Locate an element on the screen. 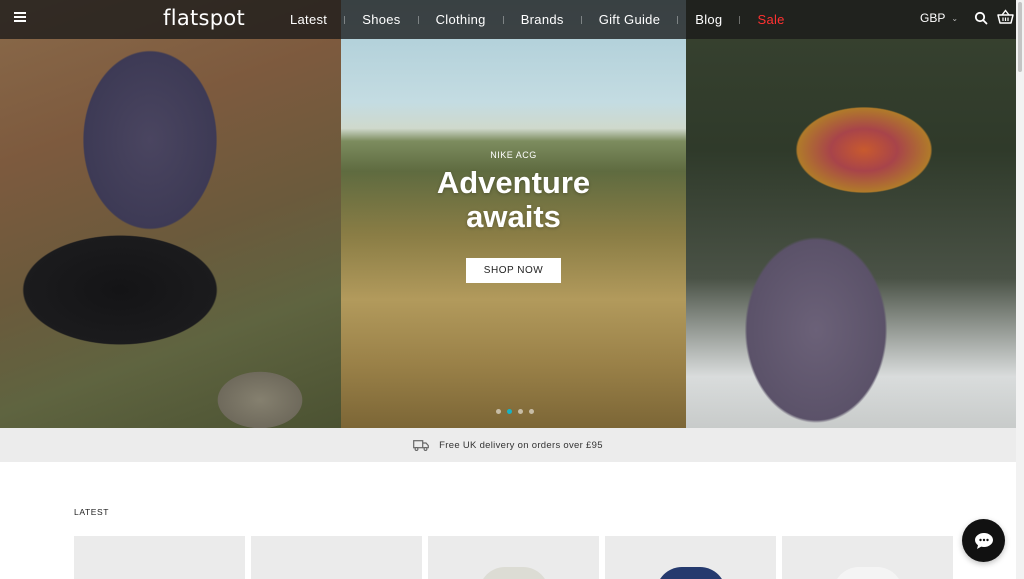 This screenshot has width=1024, height=579. nav-latest: Latest is located at coordinates (308, 19).